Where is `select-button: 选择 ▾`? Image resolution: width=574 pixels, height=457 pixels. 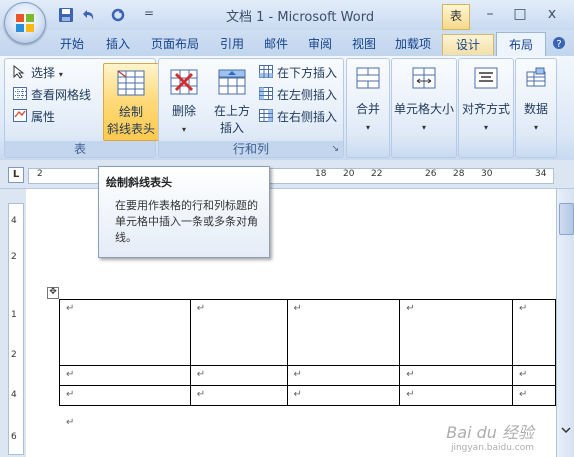 select-button: 选择 ▾ is located at coordinates (47, 72).